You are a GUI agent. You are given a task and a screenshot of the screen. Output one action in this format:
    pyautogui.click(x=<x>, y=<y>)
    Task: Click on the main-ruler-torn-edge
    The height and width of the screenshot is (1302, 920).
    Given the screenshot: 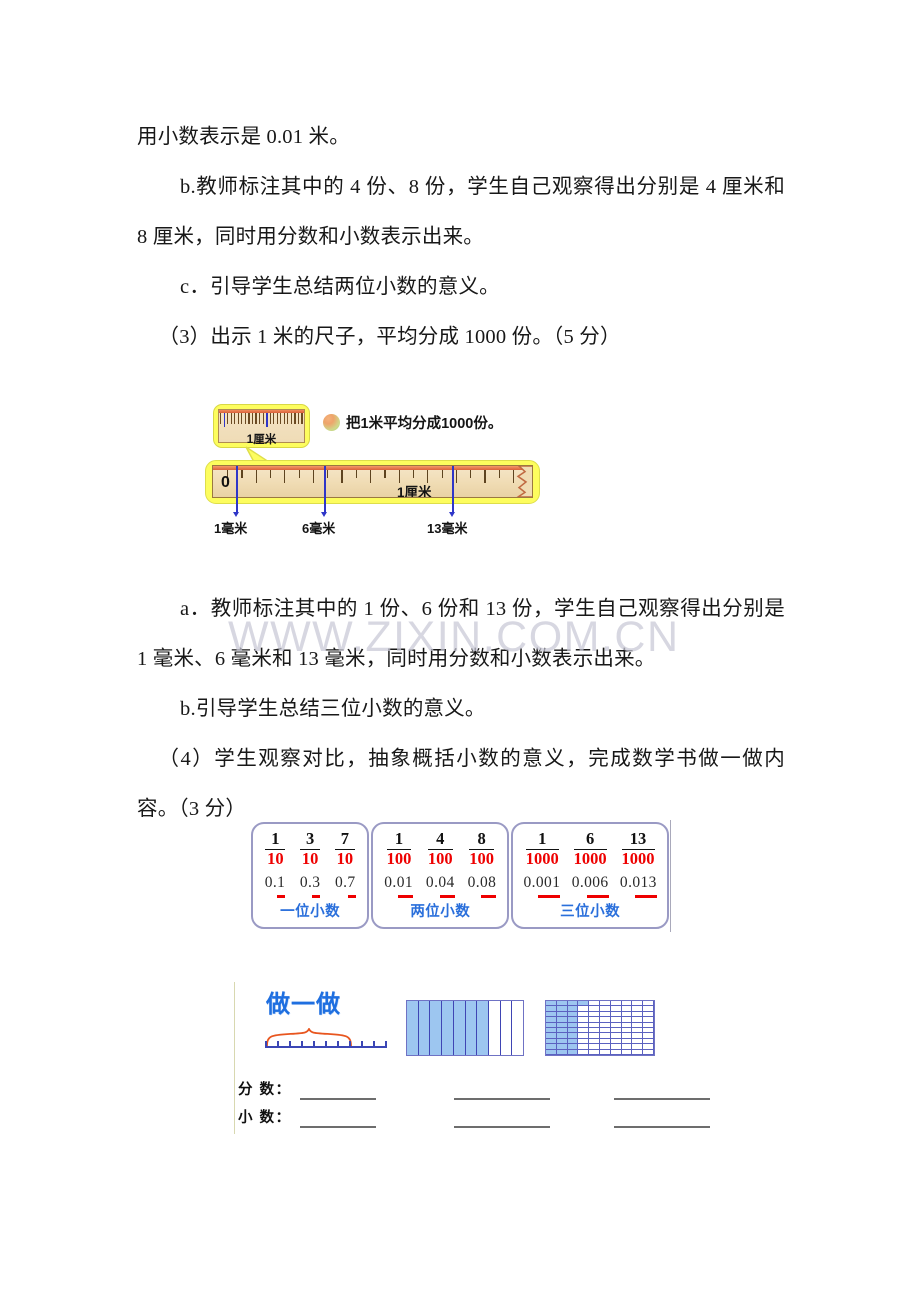 What is the action you would take?
    pyautogui.click(x=524, y=481)
    